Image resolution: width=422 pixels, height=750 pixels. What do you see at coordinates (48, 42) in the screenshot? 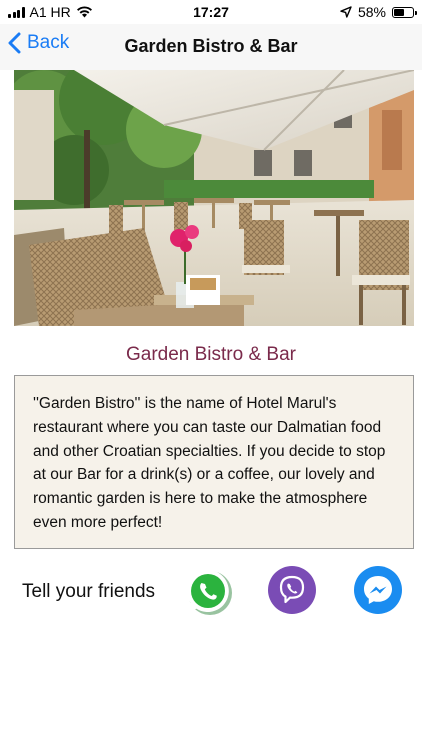
I see `back-label: Back` at bounding box center [48, 42].